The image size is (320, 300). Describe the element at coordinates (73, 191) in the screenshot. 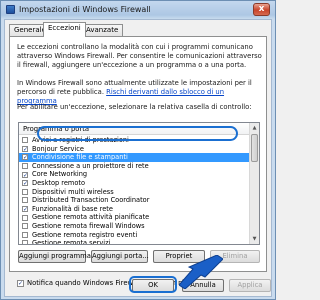

I see `exception-label: Dispositivi multi wireless` at that location.